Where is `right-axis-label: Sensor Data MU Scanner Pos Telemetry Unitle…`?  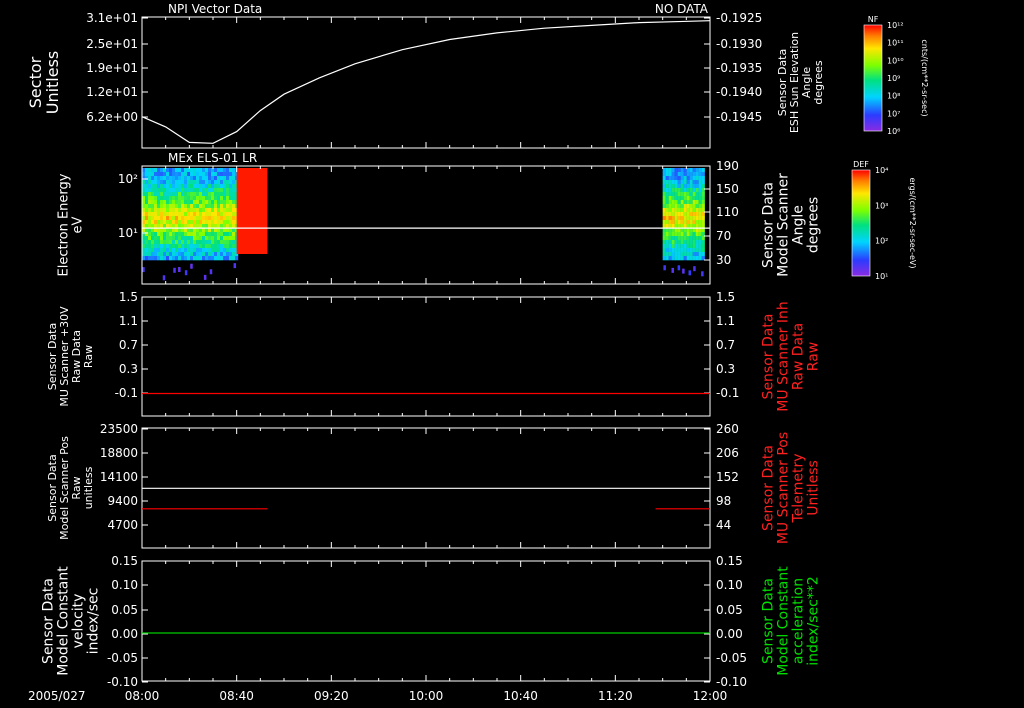 right-axis-label: Sensor Data MU Scanner Pos Telemetry Unitle… is located at coordinates (790, 488).